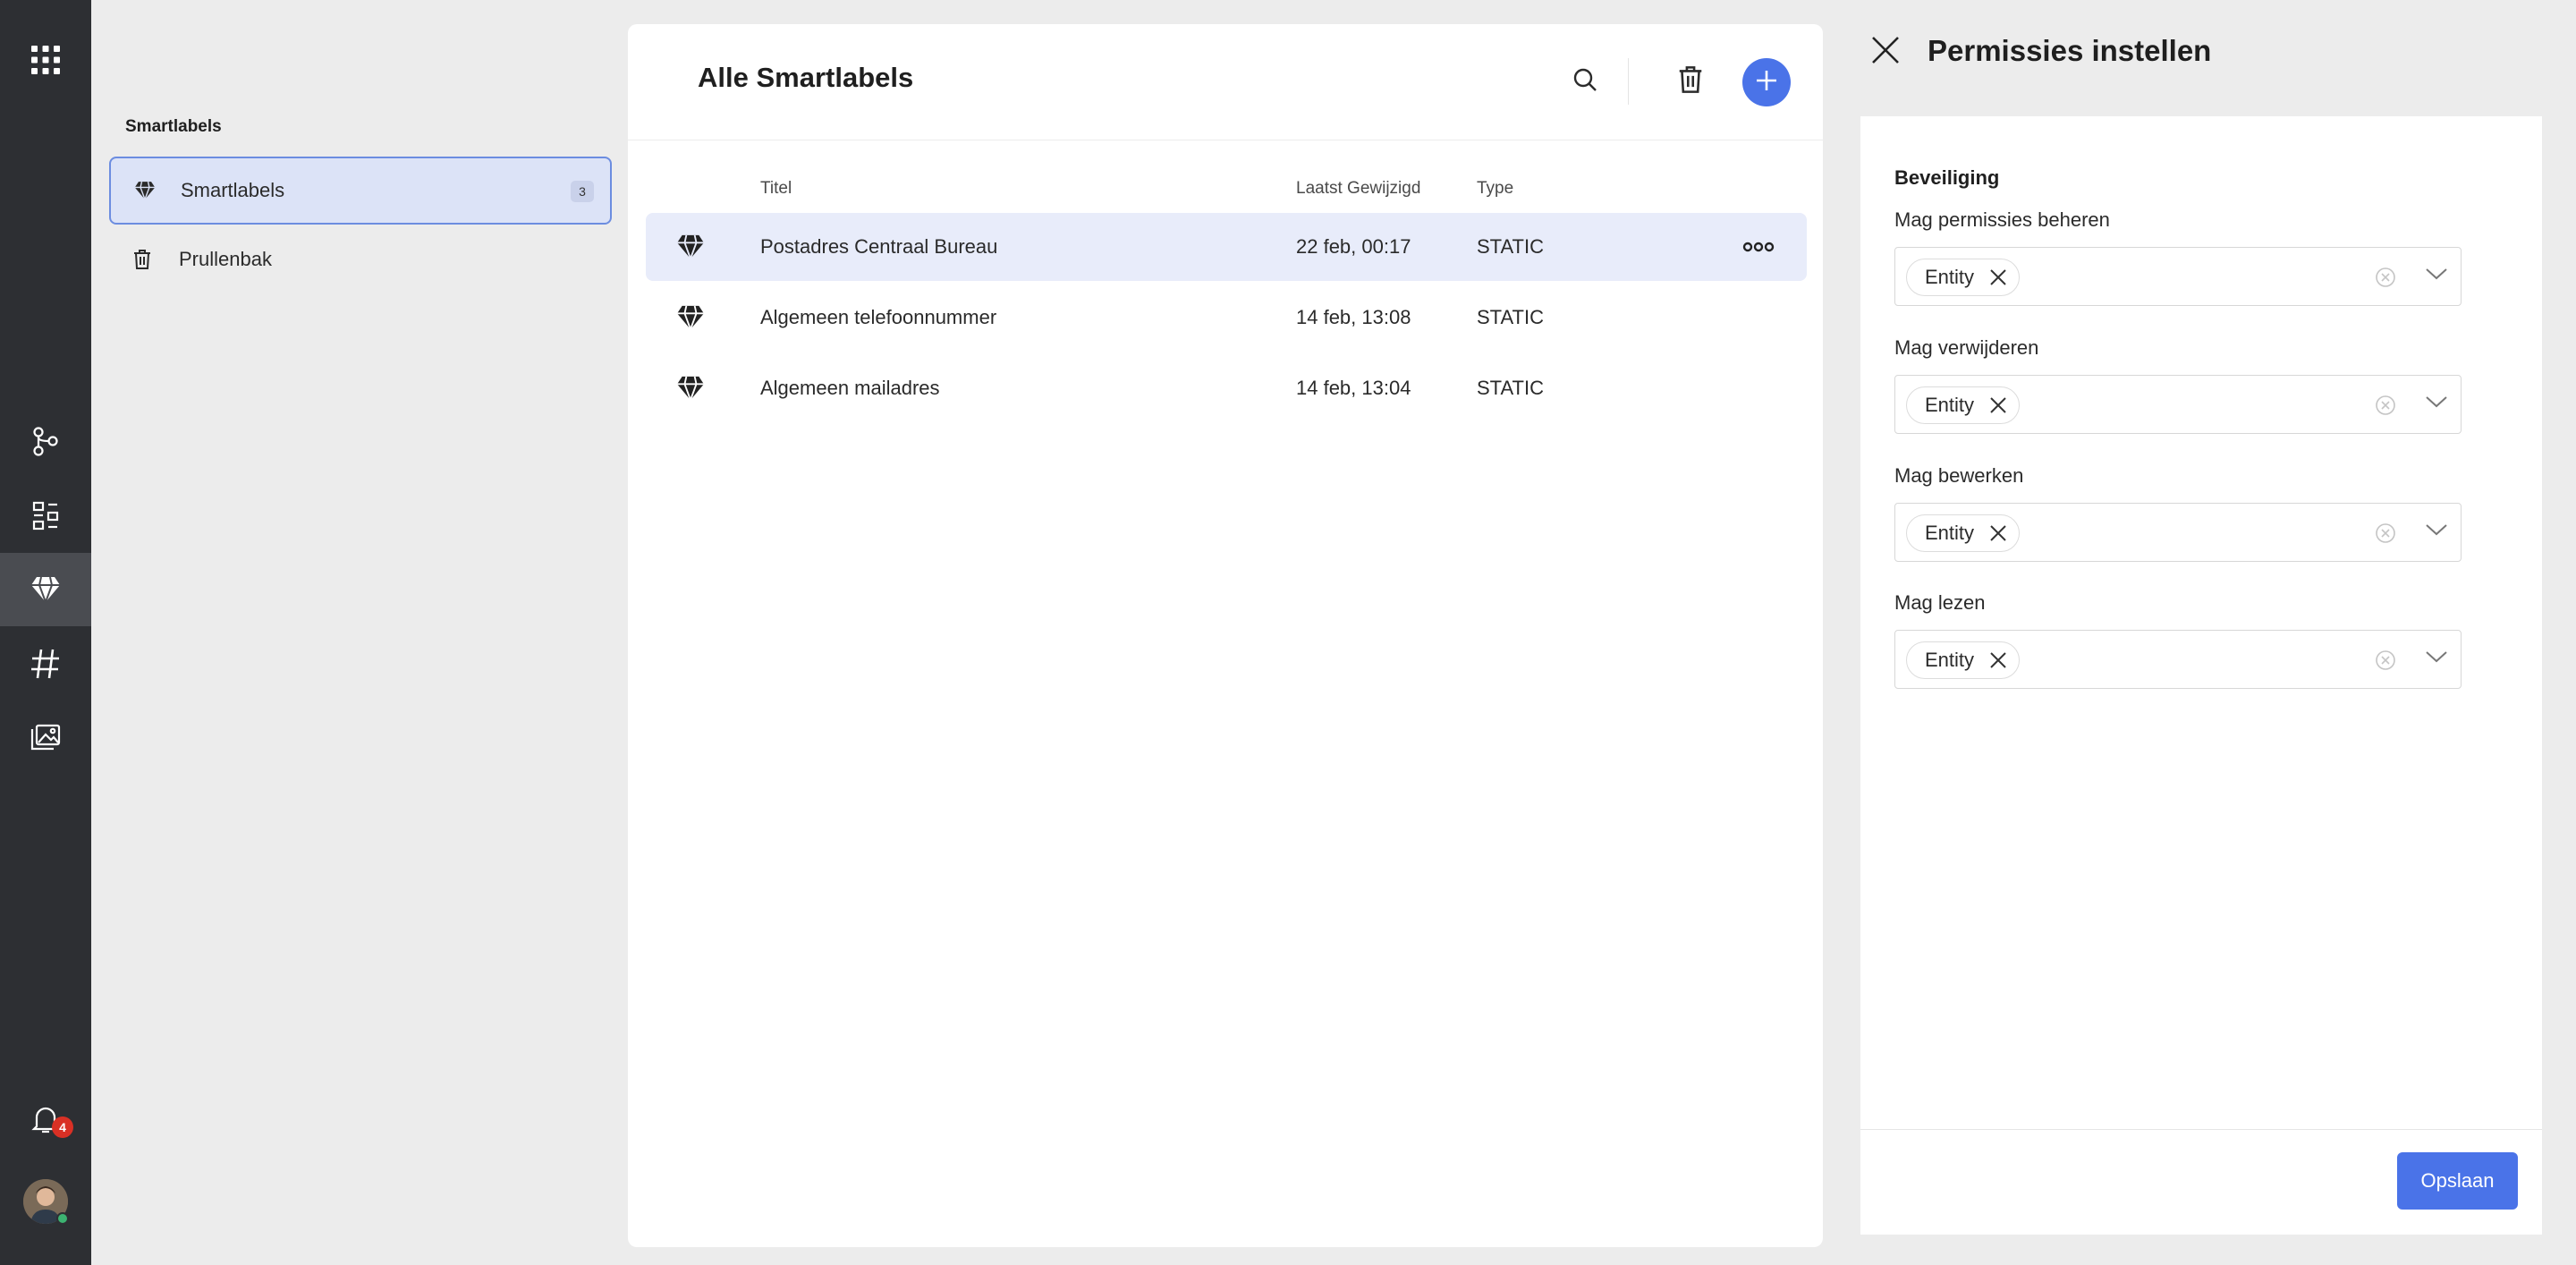 This screenshot has width=2576, height=1265. I want to click on field-label: Mag bewerken, so click(1959, 475).